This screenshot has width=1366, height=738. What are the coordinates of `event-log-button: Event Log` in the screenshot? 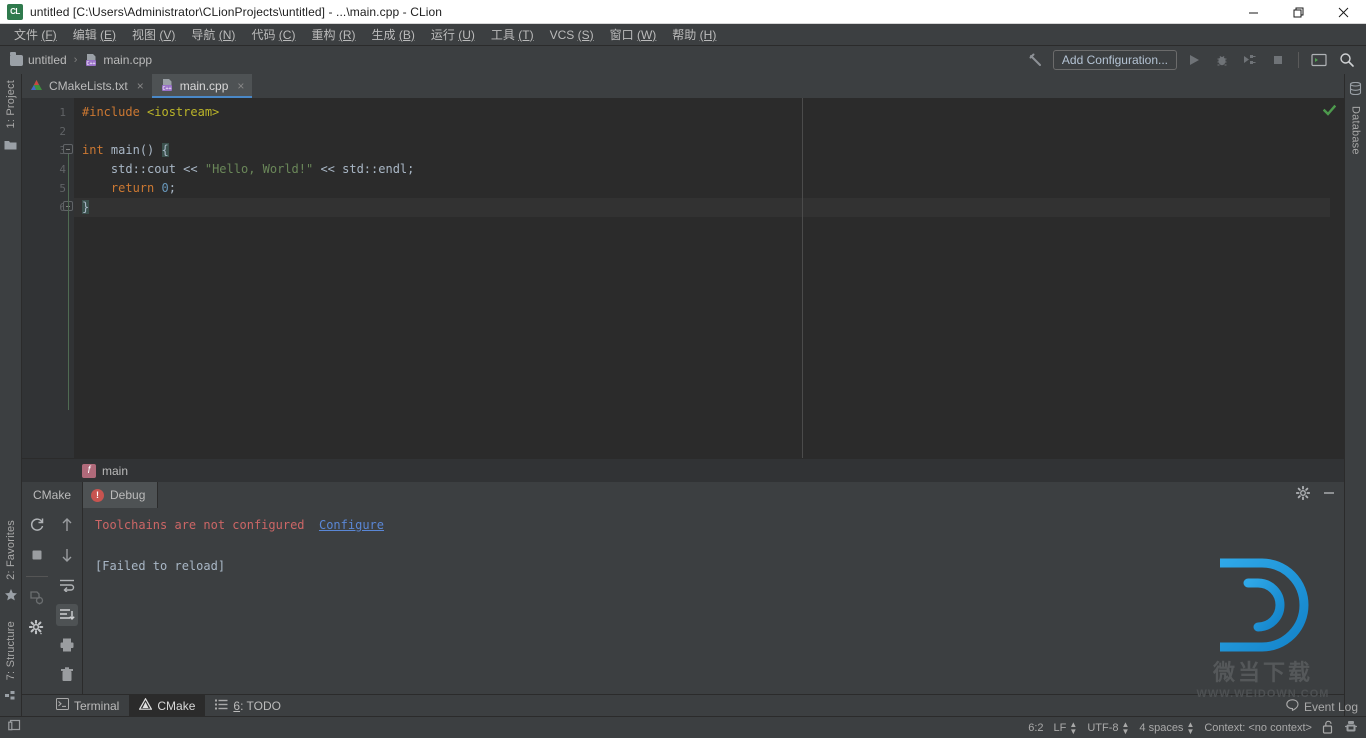 It's located at (1322, 706).